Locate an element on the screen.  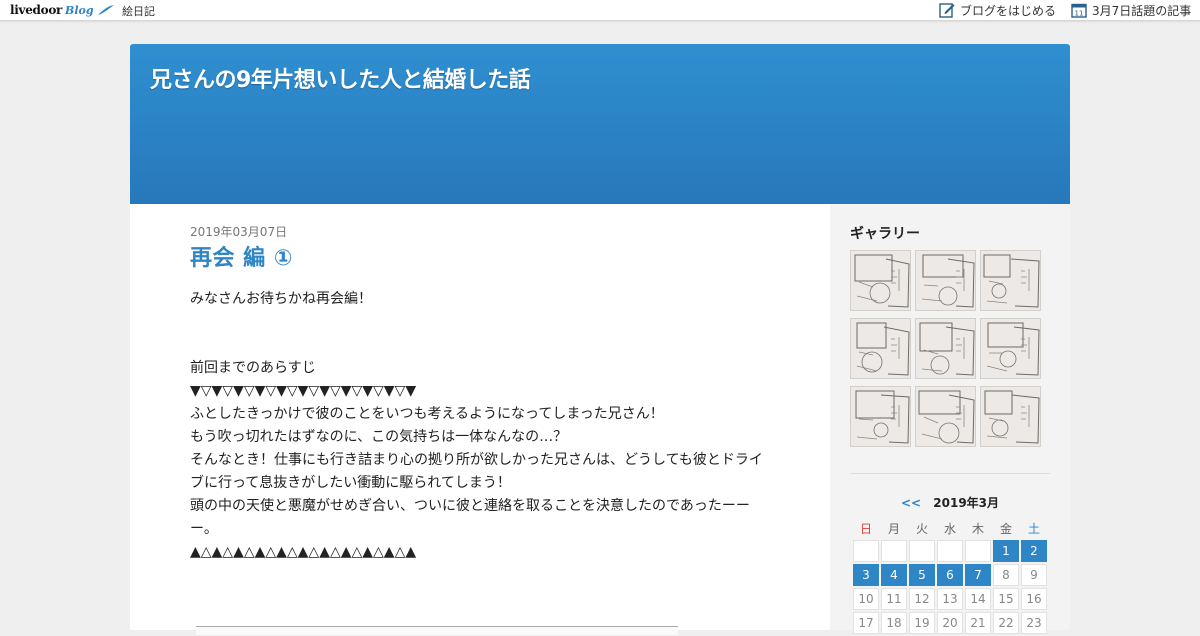
start-blog-link: ブログをはじめる is located at coordinates (997, 10).